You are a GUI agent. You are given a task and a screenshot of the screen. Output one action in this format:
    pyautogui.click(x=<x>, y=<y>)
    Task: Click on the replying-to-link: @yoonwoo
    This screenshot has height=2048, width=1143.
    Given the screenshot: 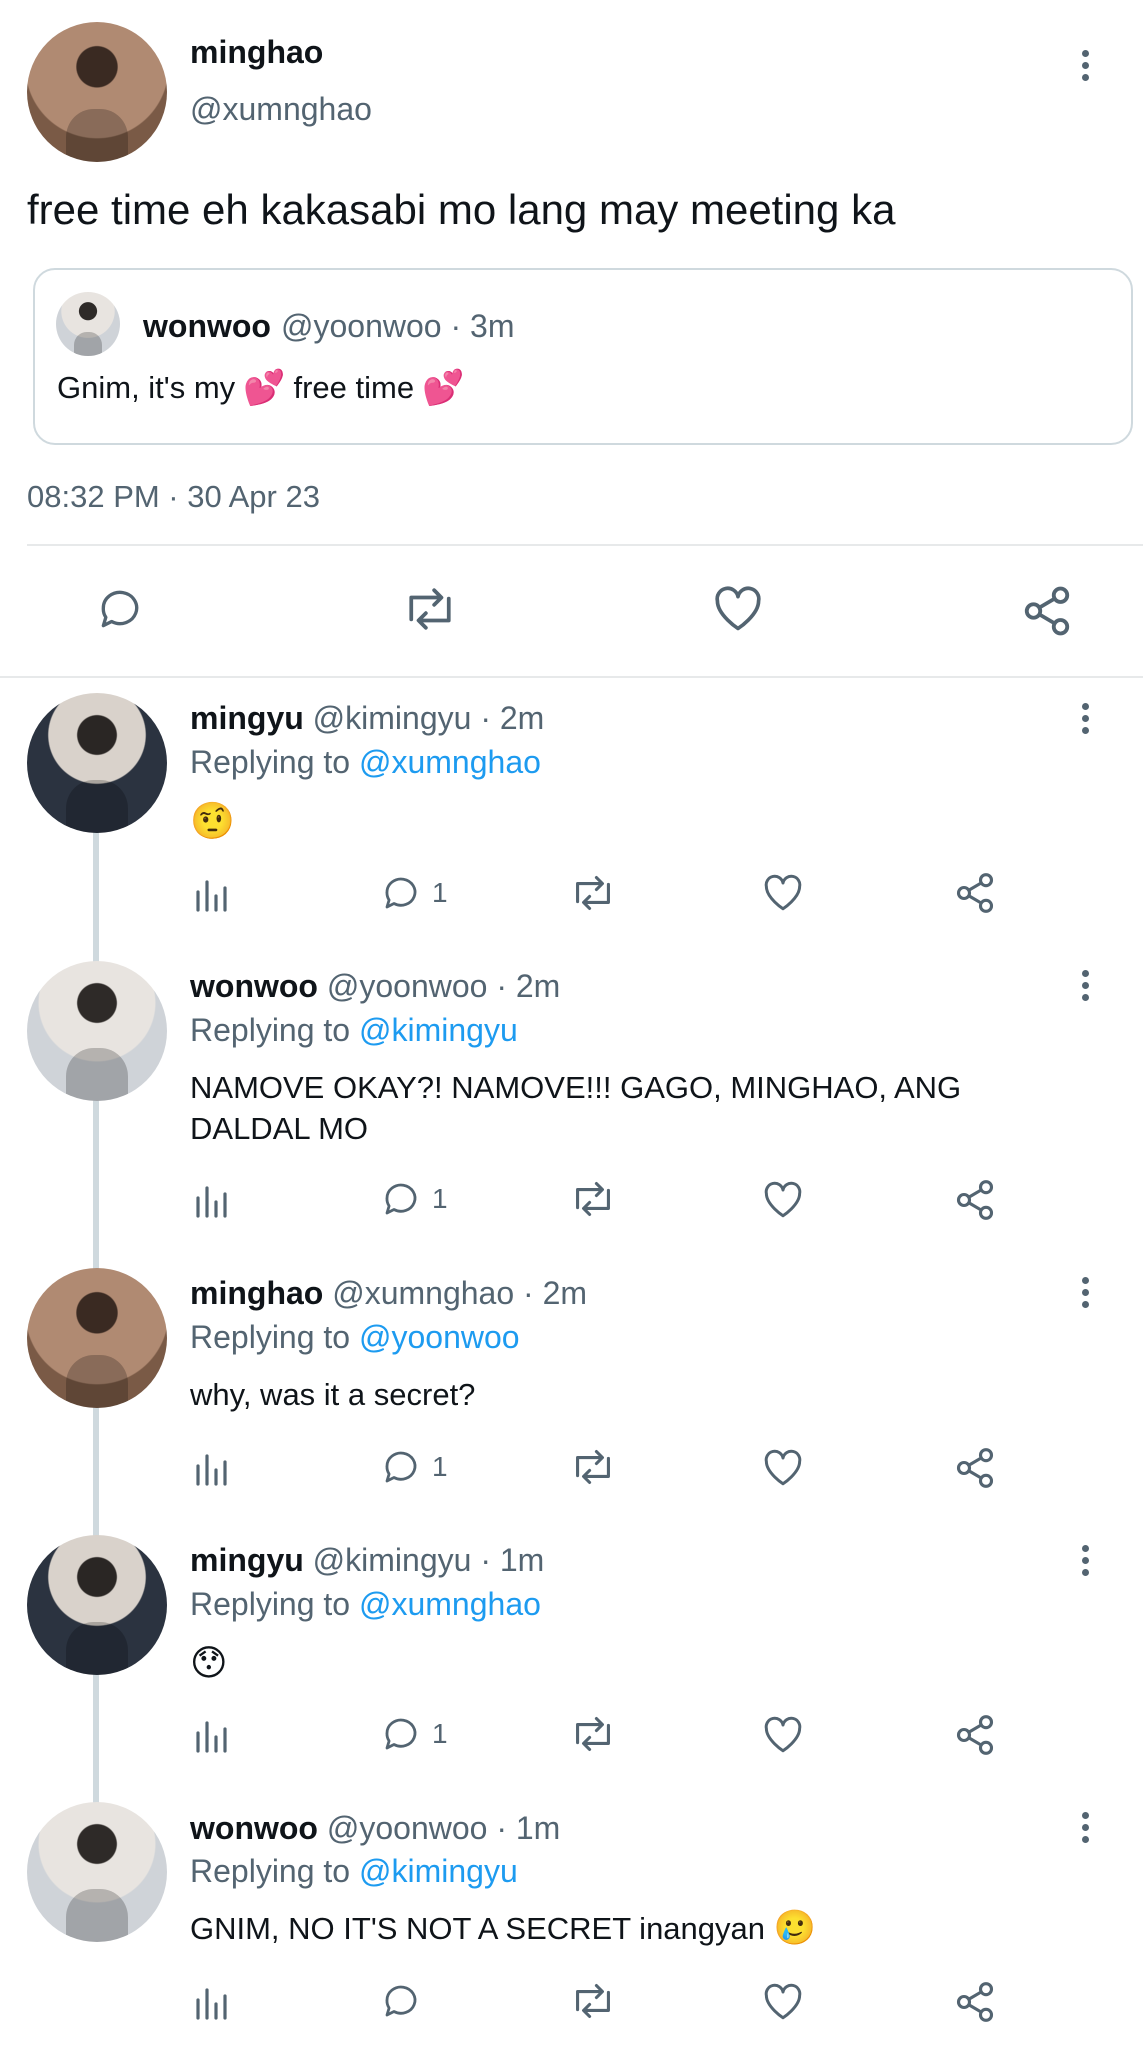 What is the action you would take?
    pyautogui.click(x=439, y=1337)
    